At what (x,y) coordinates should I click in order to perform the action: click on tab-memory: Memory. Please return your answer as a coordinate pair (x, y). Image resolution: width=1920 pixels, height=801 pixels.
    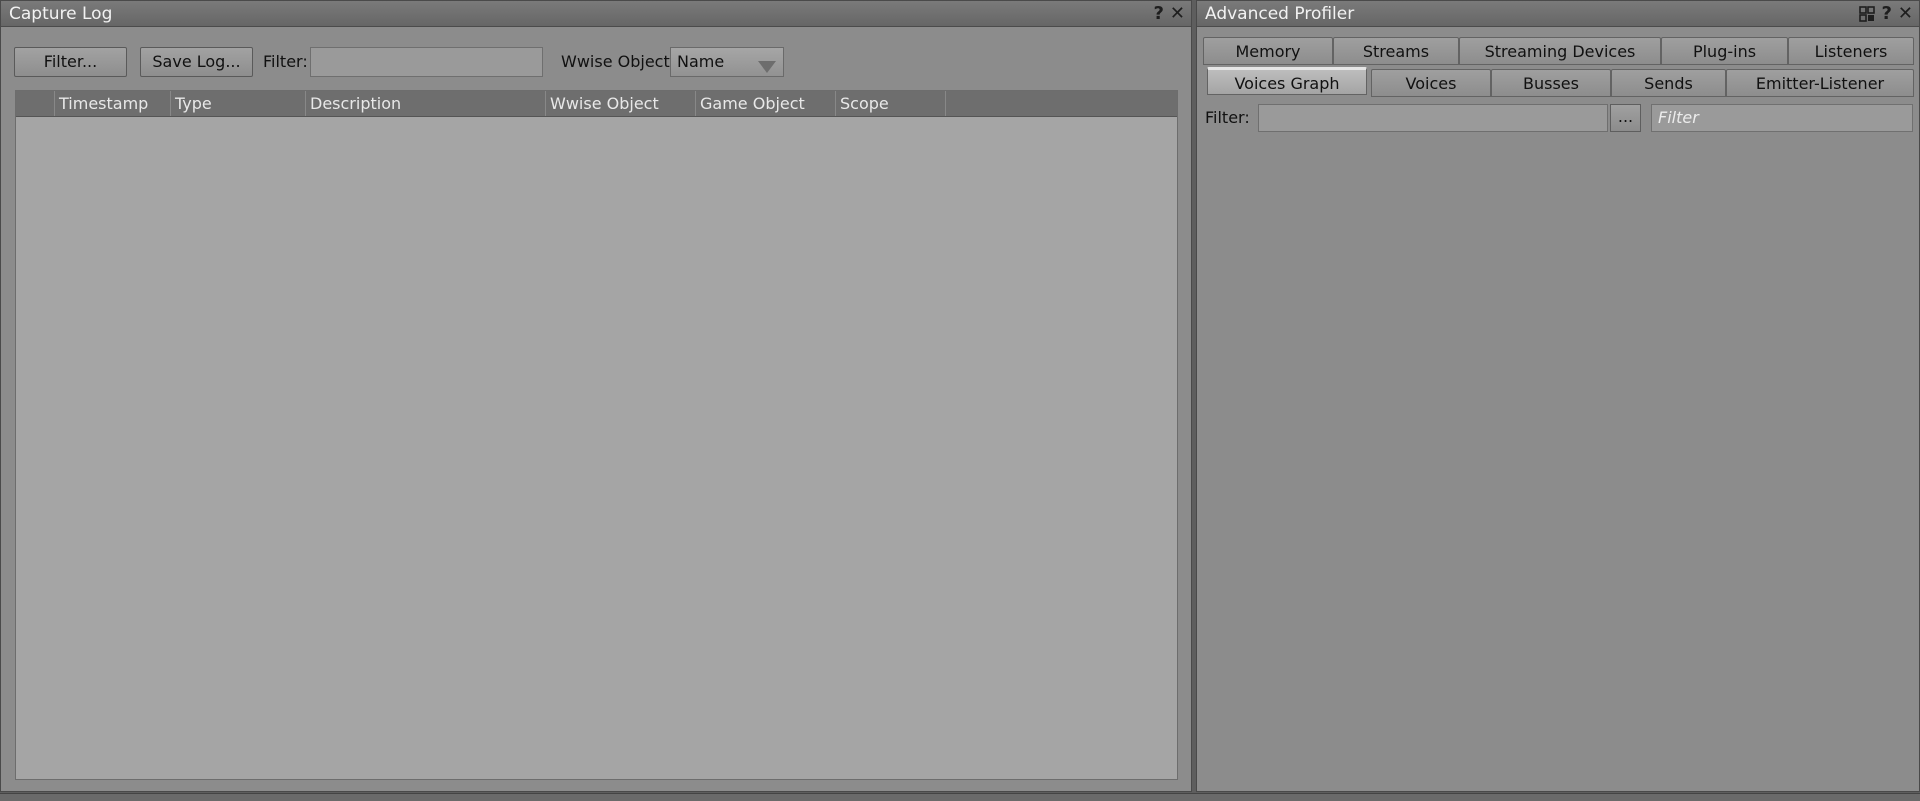
    Looking at the image, I should click on (1268, 51).